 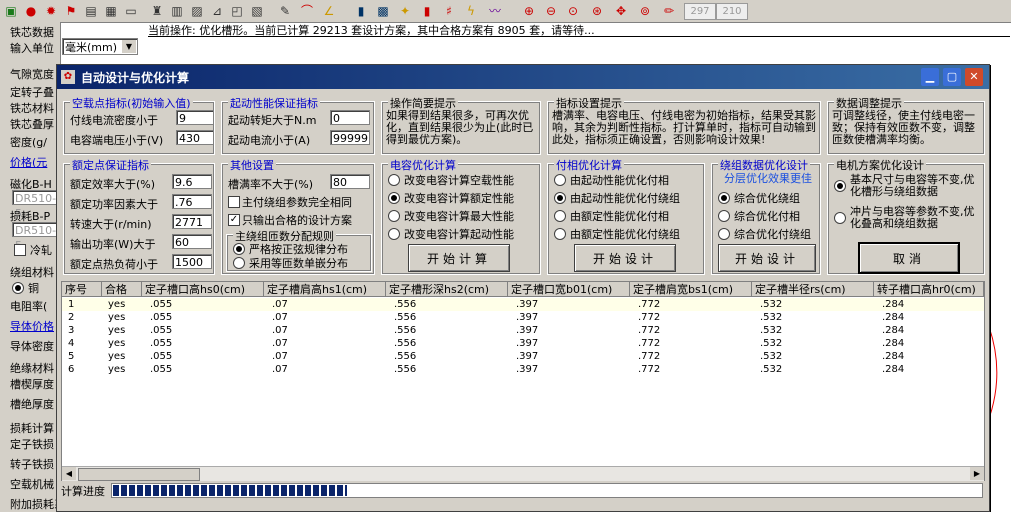 What do you see at coordinates (669, 11) in the screenshot?
I see `pencil-icon: ✏` at bounding box center [669, 11].